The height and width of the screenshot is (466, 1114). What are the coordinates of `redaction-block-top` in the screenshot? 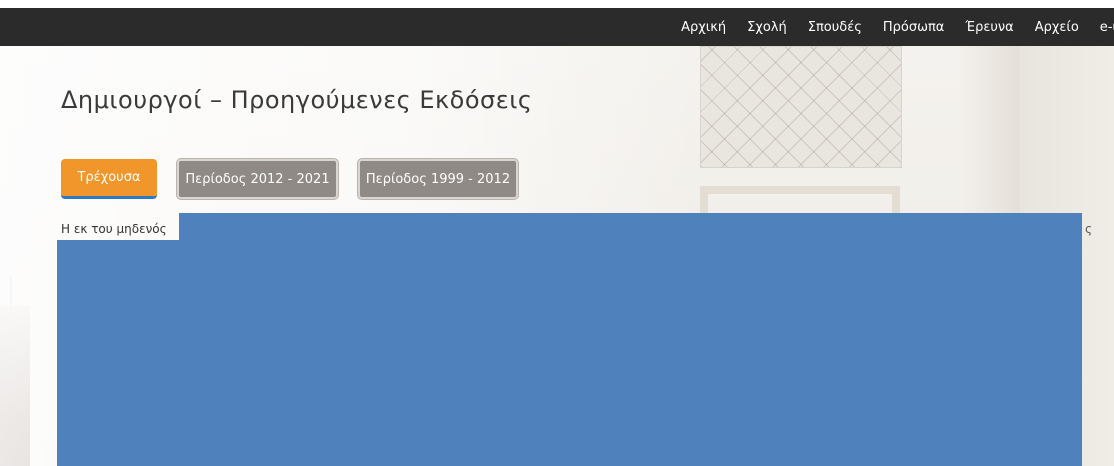 It's located at (630, 228).